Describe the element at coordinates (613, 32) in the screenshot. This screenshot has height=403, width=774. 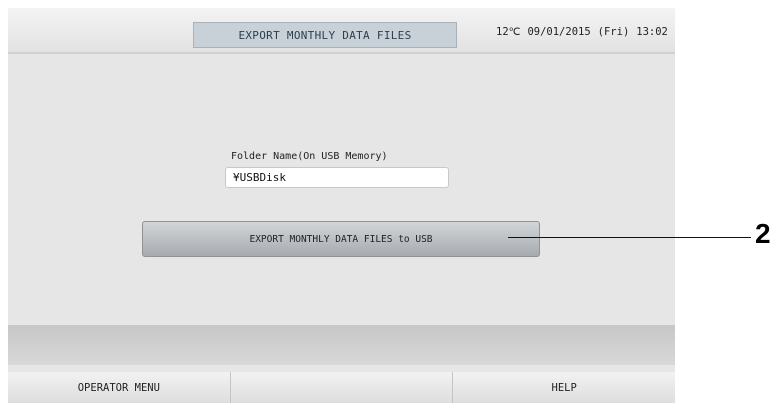
I see `day-of-week: (Fri)` at that location.